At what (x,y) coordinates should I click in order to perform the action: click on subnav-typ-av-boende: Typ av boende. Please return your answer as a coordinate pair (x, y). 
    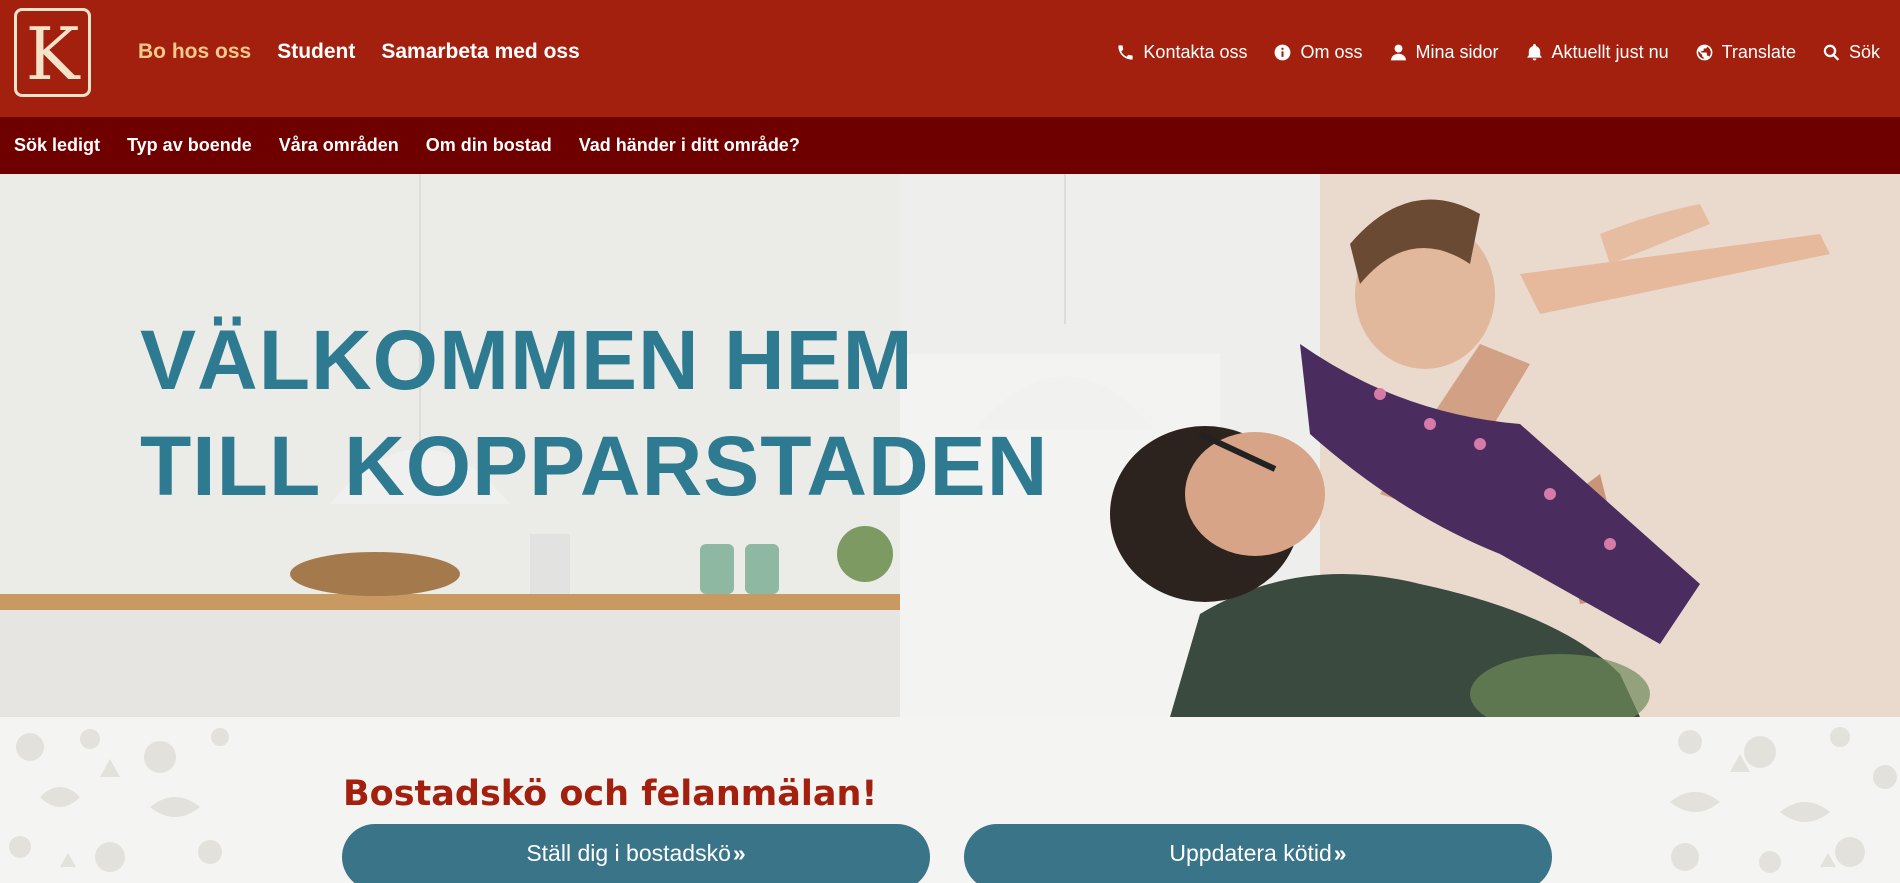
    Looking at the image, I should click on (189, 145).